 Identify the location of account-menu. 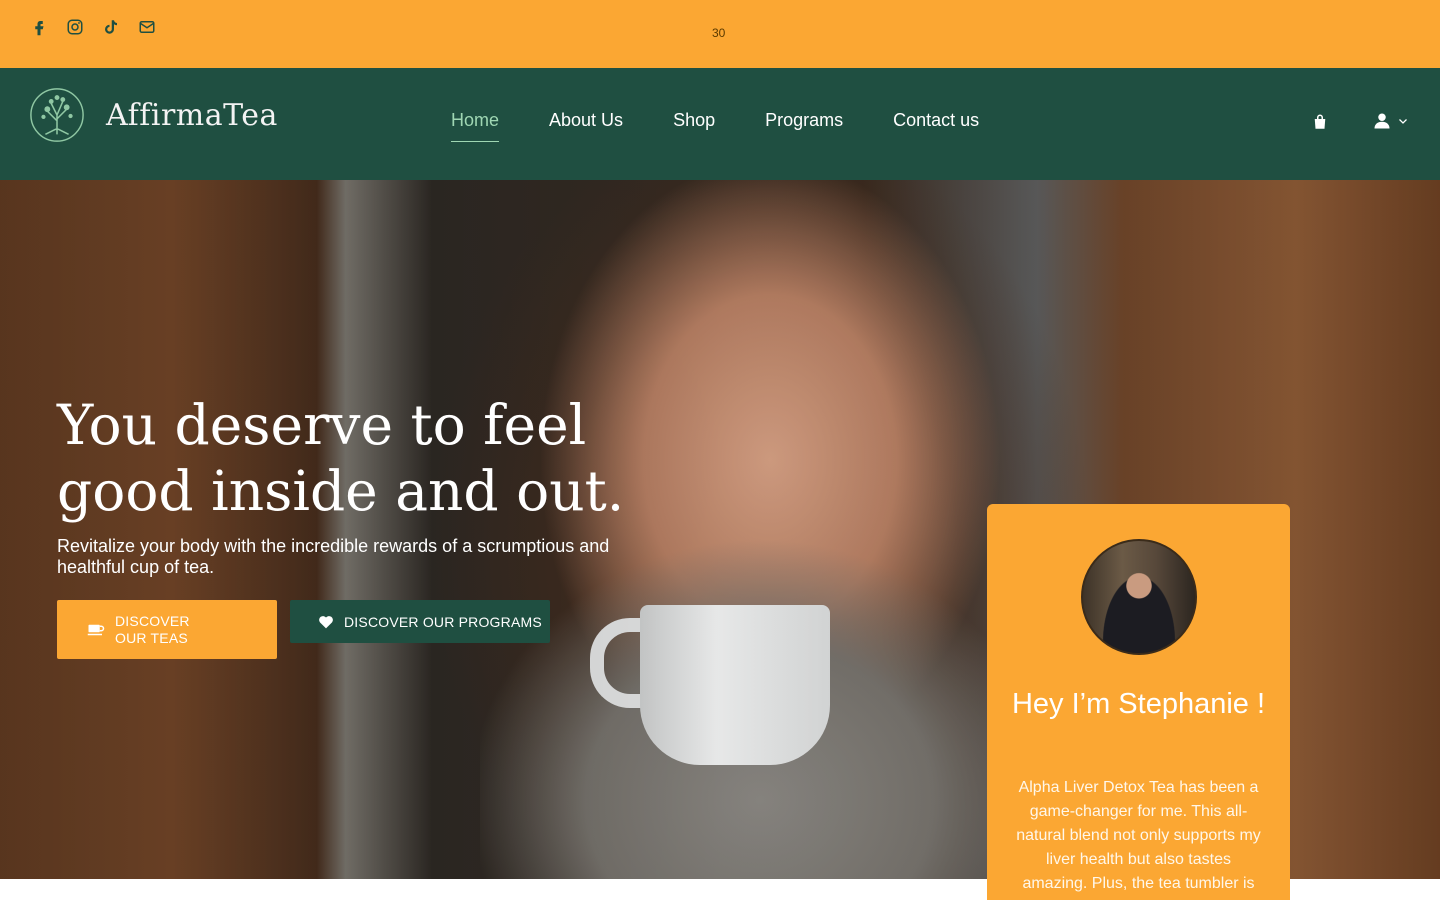
(1391, 121).